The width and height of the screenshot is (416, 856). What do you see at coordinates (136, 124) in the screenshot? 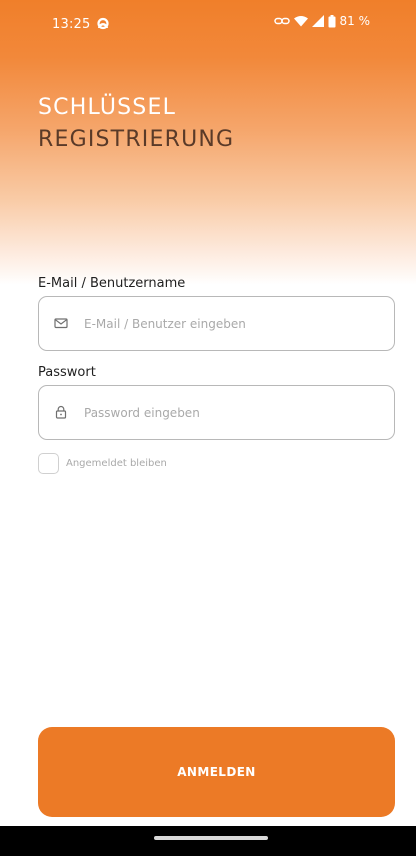
I see `page-title: SCHLÜSSEL REGISTRIERUNG` at bounding box center [136, 124].